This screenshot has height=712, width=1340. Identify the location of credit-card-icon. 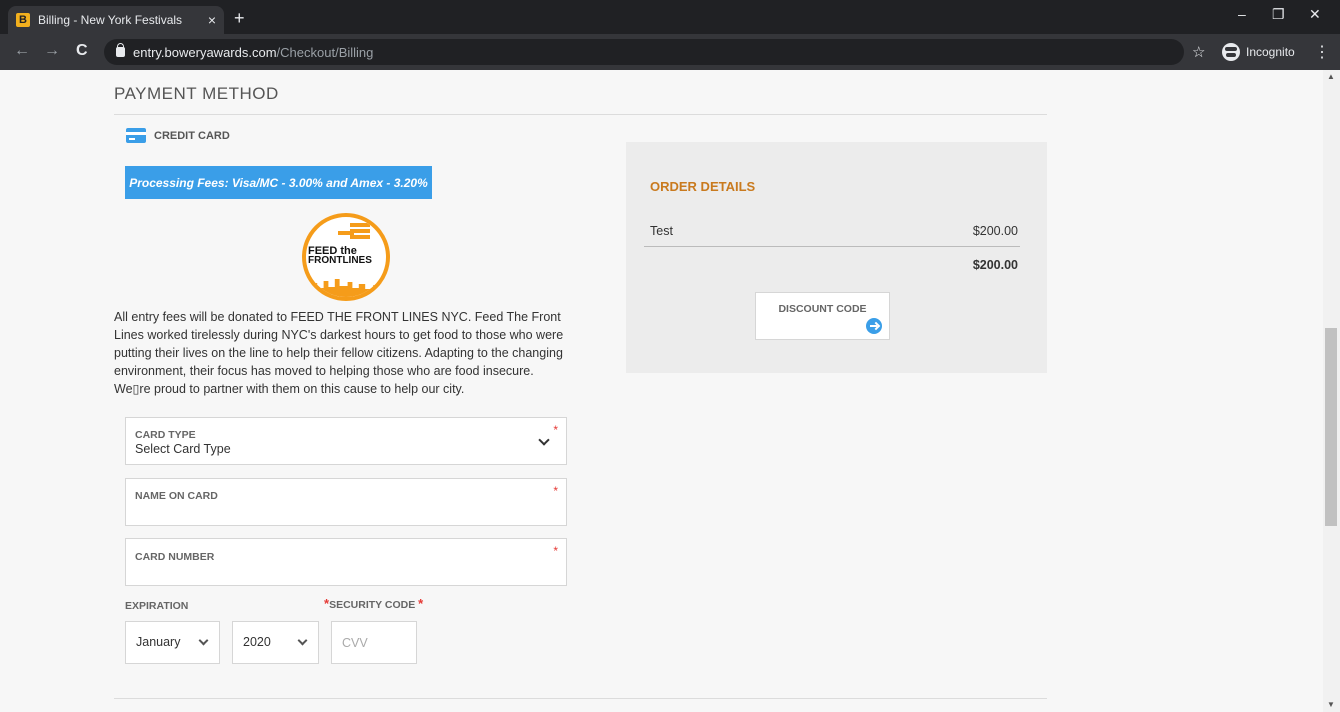
(136, 135).